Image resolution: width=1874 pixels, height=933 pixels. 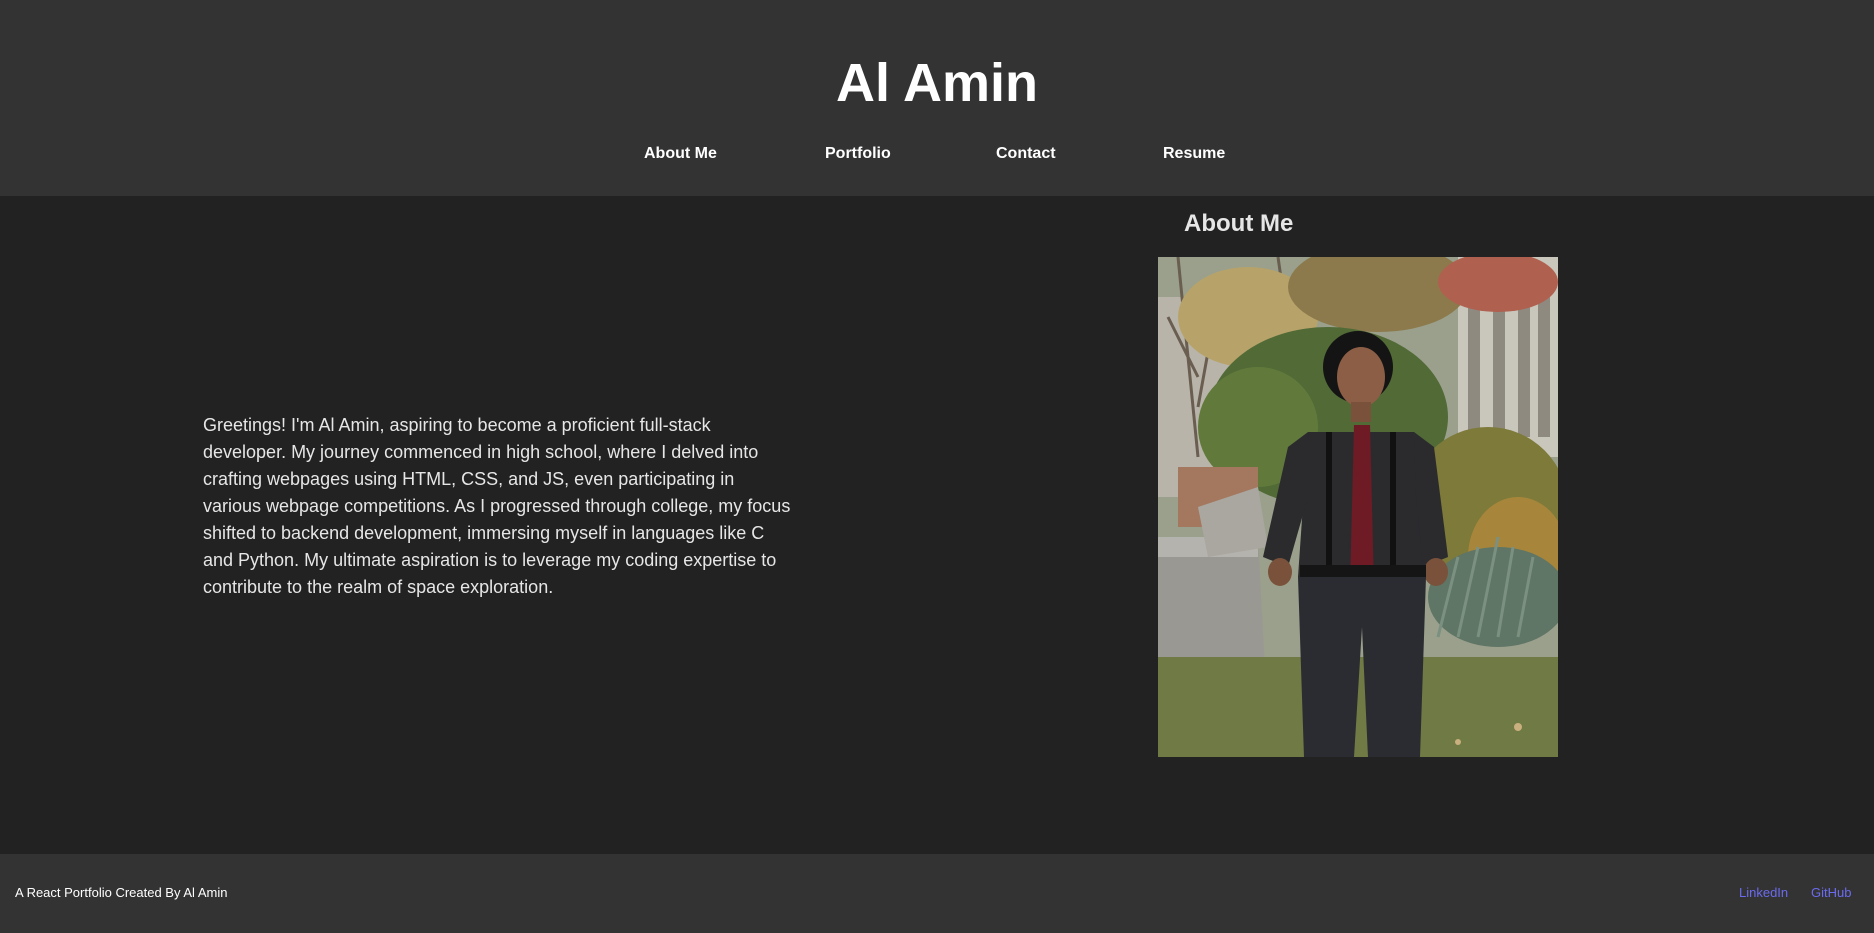 What do you see at coordinates (1763, 893) in the screenshot?
I see `linkedin-link: LinkedIn` at bounding box center [1763, 893].